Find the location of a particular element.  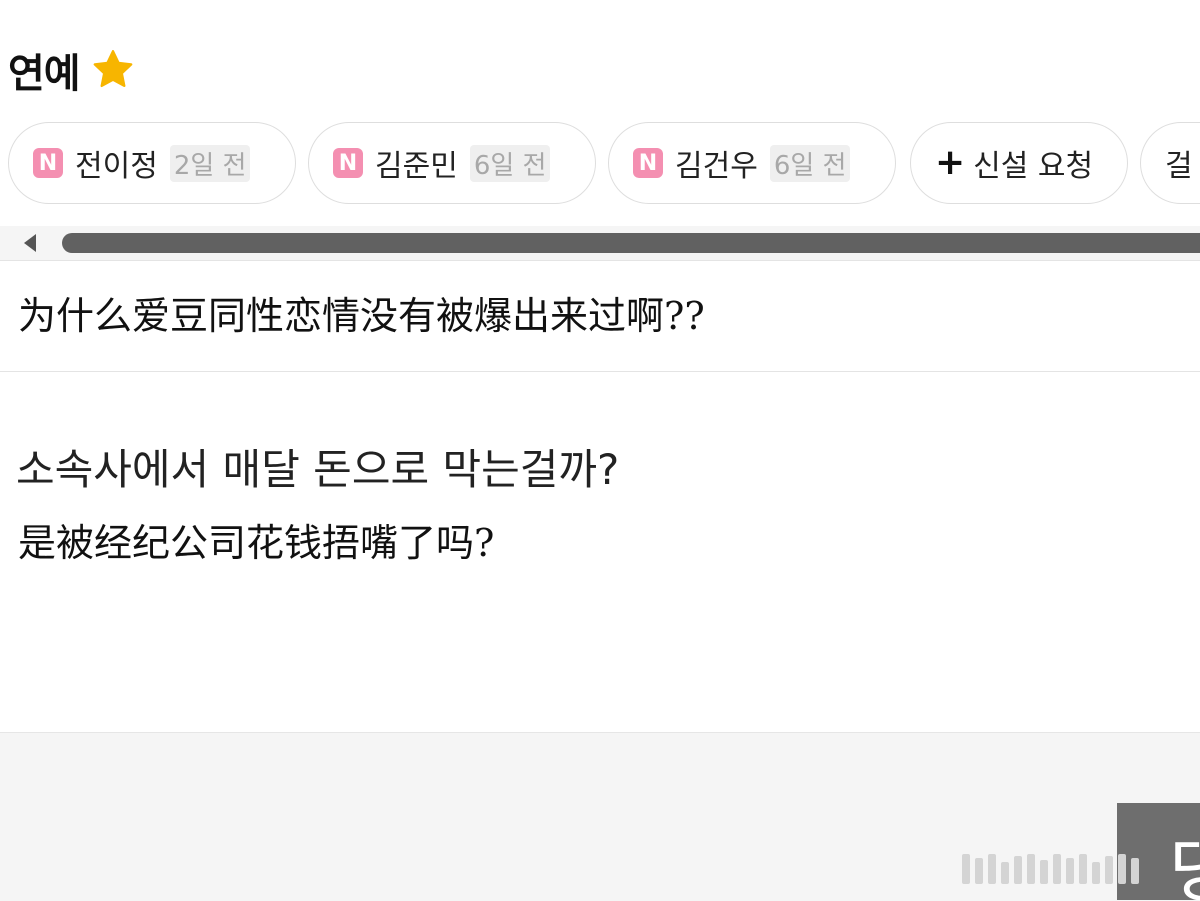

channel-name: 걸 is located at coordinates (1179, 166).